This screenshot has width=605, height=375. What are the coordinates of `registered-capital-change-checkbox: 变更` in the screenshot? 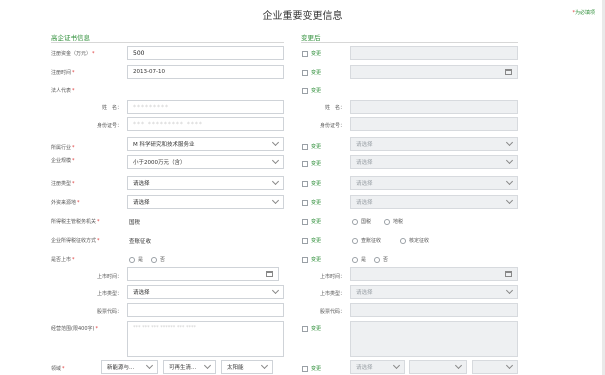 It's located at (311, 53).